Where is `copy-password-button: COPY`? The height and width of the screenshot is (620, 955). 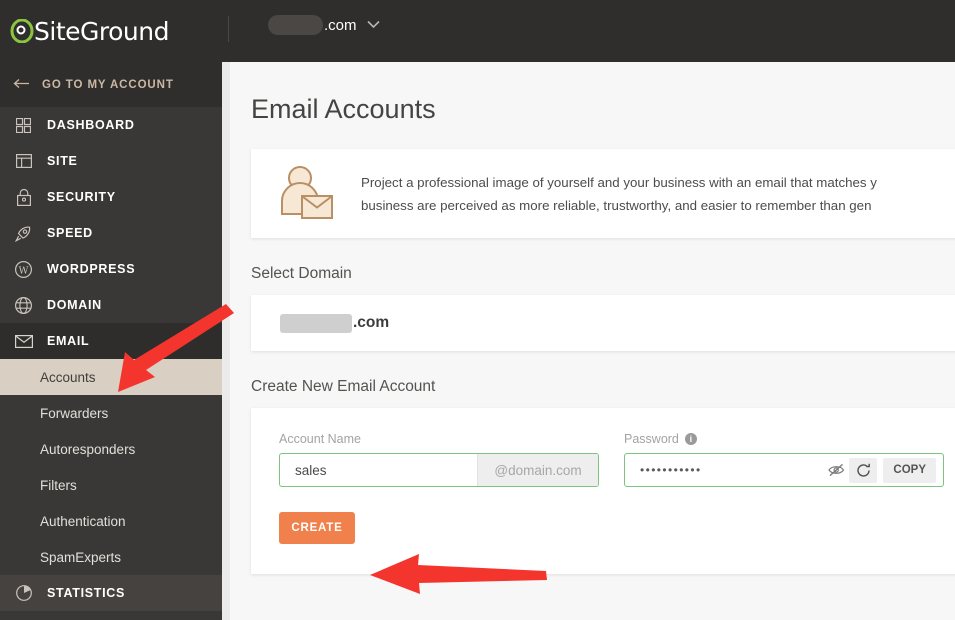 copy-password-button: COPY is located at coordinates (909, 470).